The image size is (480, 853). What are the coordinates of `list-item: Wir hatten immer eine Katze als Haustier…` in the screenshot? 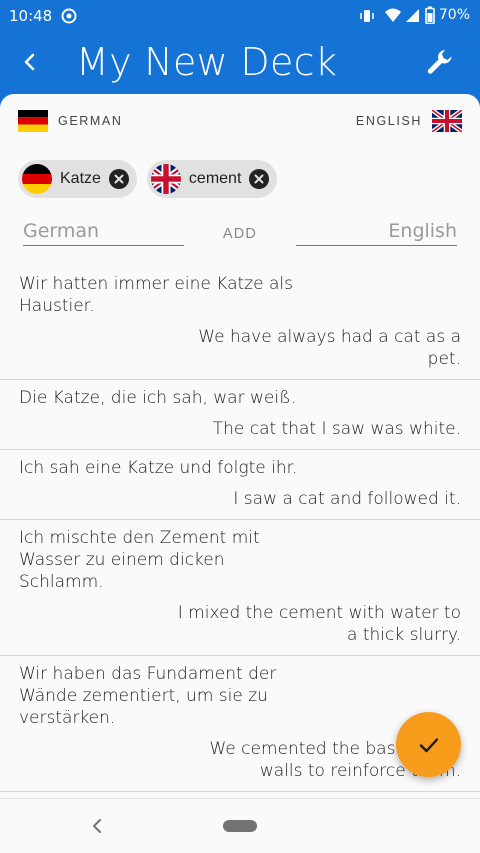 It's located at (240, 323).